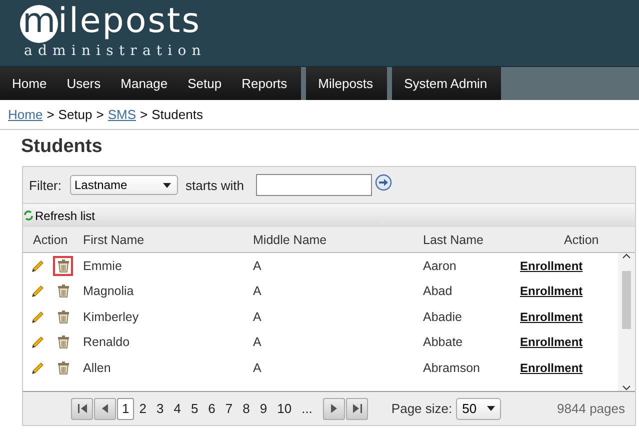 The image size is (639, 433). Describe the element at coordinates (205, 83) in the screenshot. I see `menu-item: Setup` at that location.